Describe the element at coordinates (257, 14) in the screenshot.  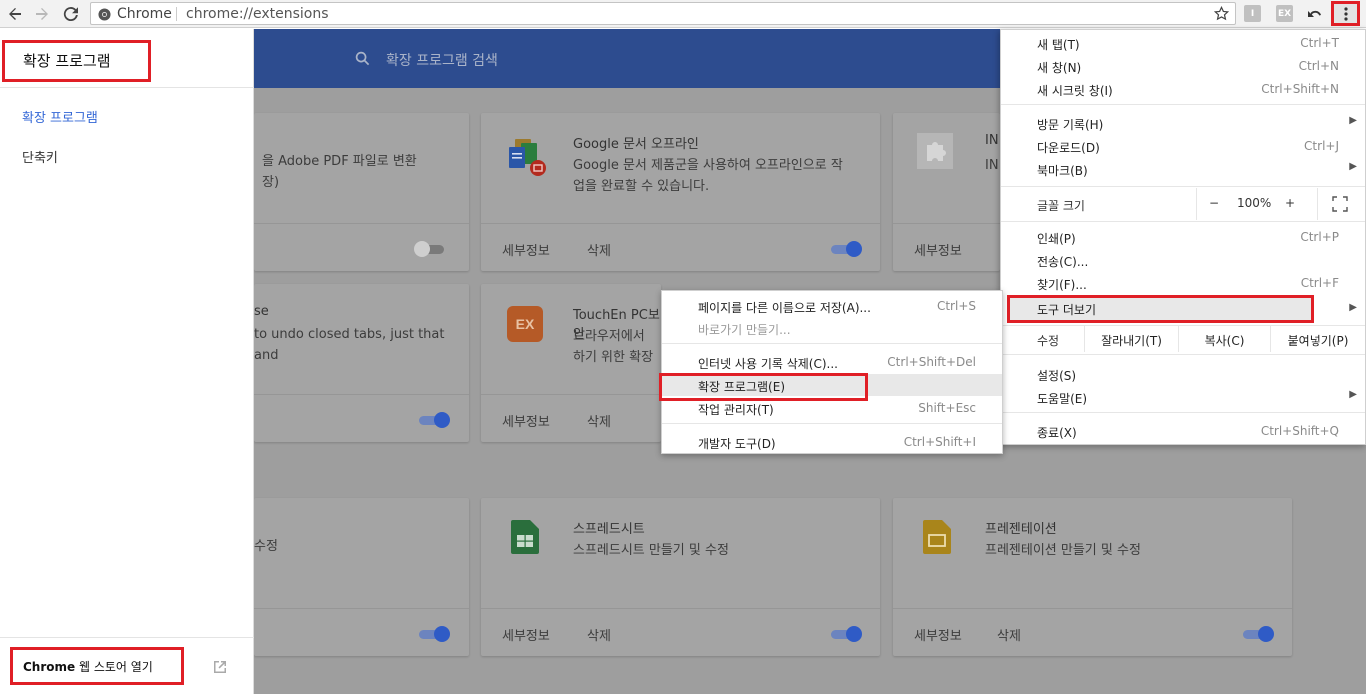
I see `url-text: chrome://extensions` at that location.